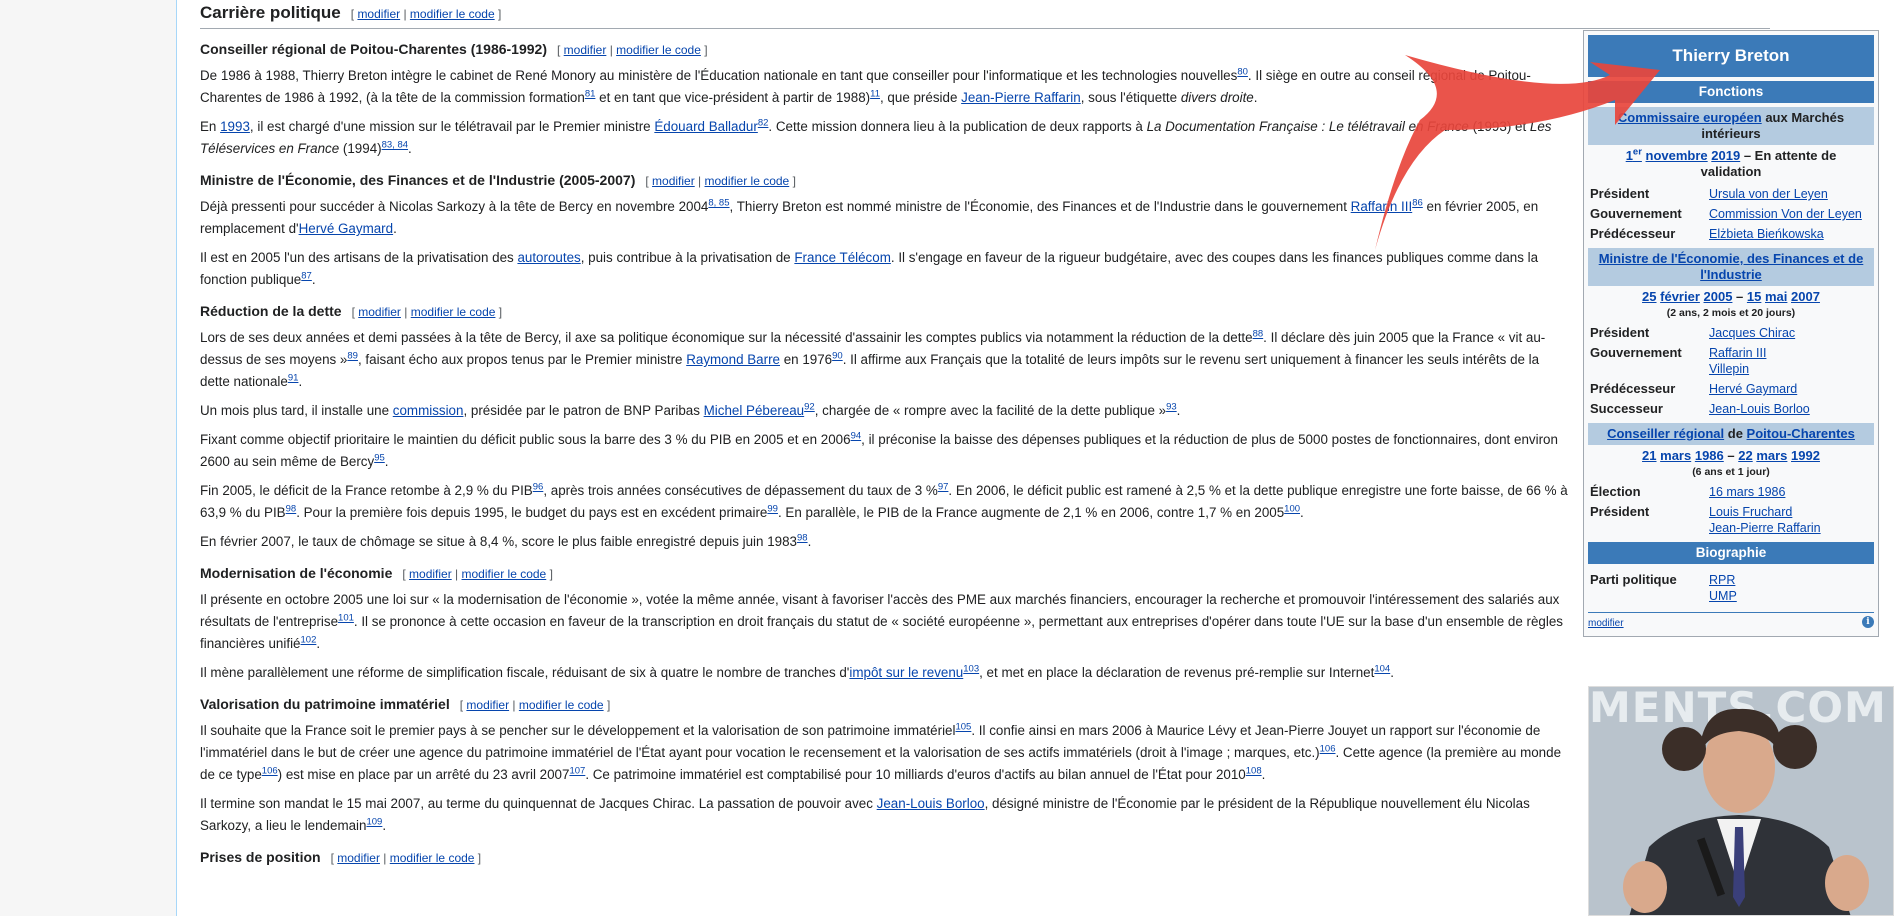 The image size is (1903, 916). Describe the element at coordinates (293, 378) in the screenshot. I see `ref-link: 91` at that location.